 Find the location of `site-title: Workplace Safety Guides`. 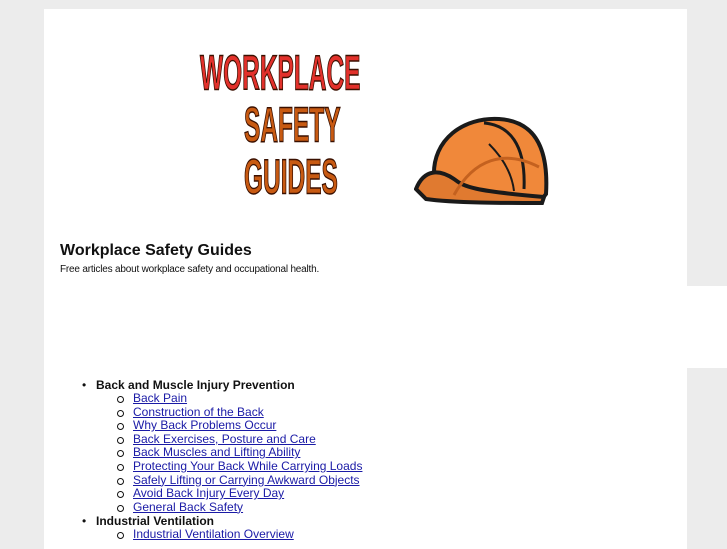

site-title: Workplace Safety Guides is located at coordinates (156, 250).